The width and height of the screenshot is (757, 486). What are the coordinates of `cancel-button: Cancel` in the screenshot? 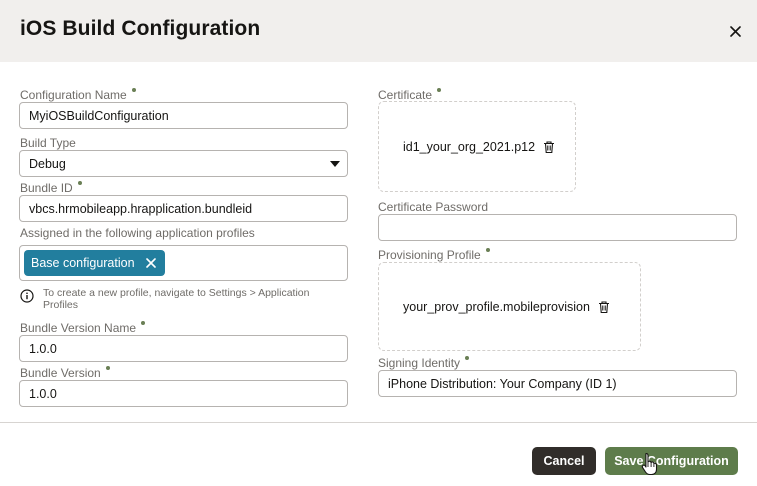 It's located at (564, 461).